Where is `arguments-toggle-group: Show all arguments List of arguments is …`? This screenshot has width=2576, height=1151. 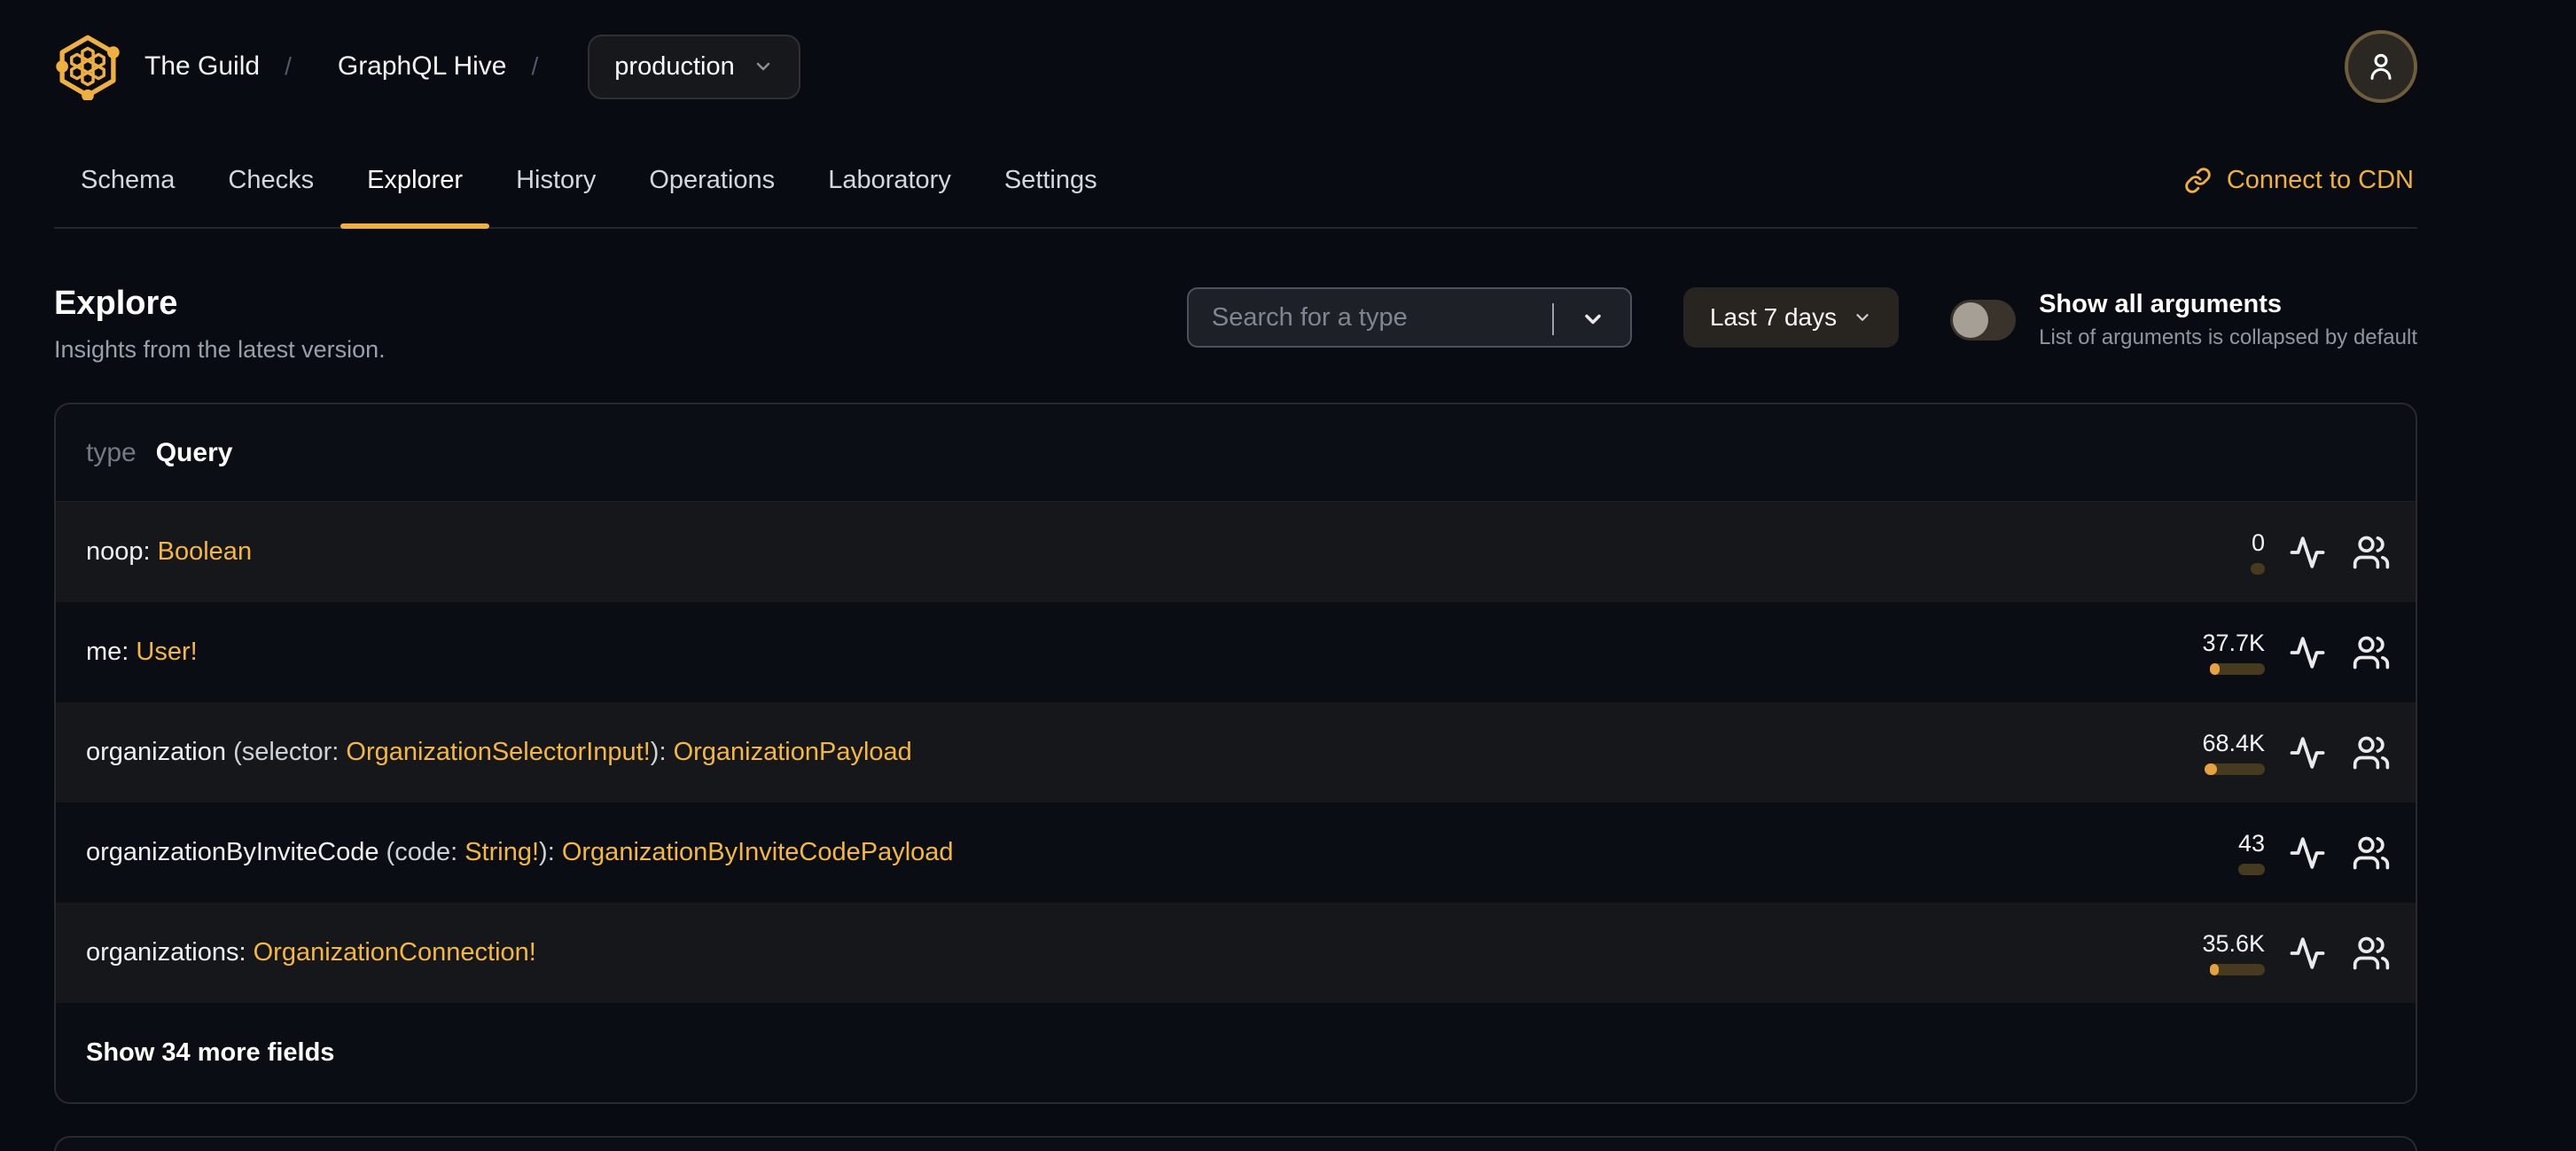 arguments-toggle-group: Show all arguments List of arguments is … is located at coordinates (2183, 319).